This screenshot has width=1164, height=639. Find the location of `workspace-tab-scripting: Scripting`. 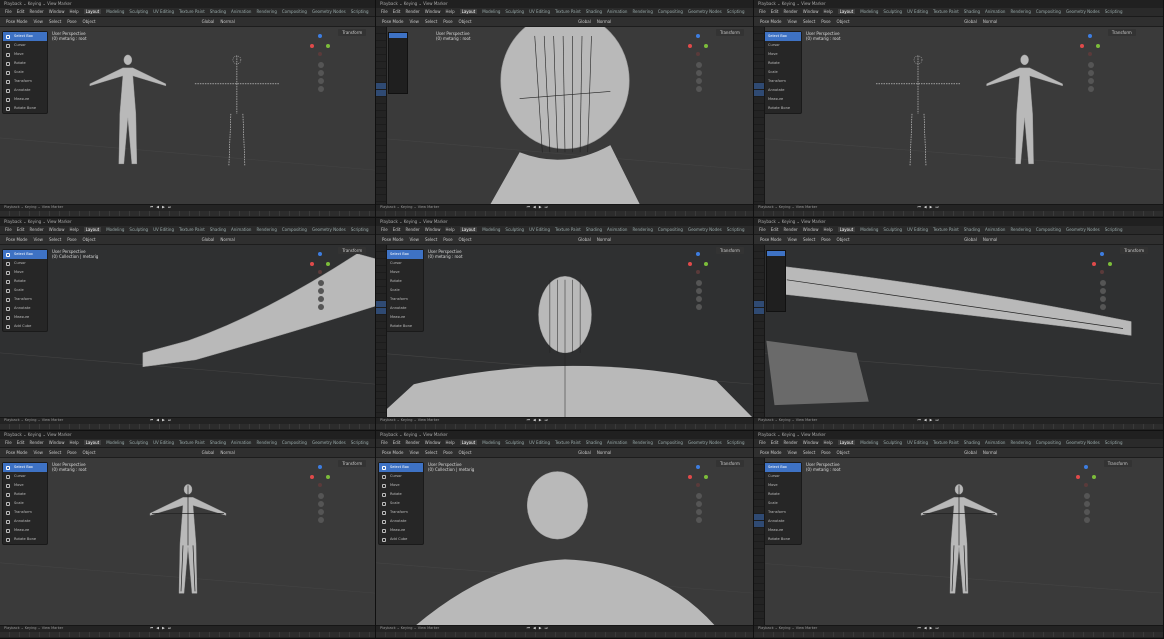

workspace-tab-scripting: Scripting is located at coordinates (736, 229).